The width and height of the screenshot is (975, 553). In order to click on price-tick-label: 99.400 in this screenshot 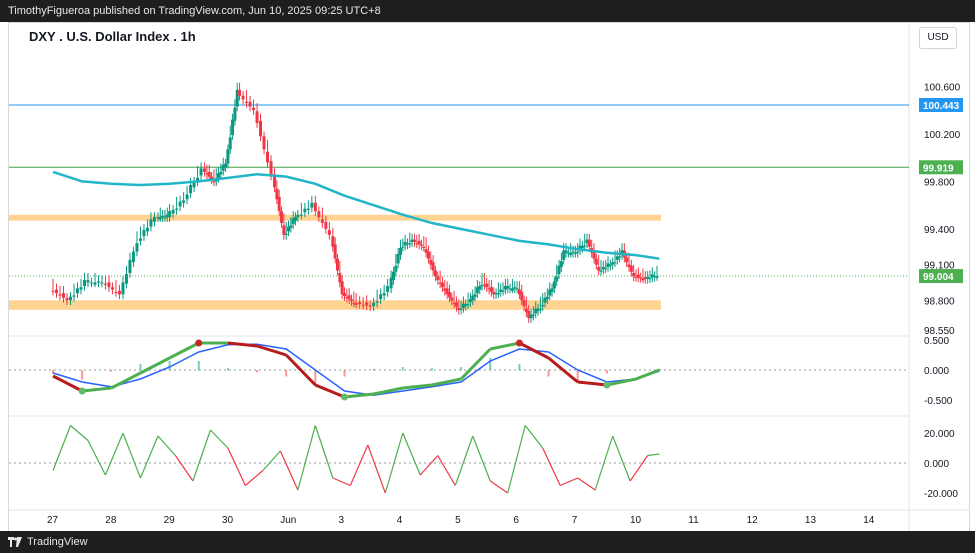, I will do `click(939, 230)`.